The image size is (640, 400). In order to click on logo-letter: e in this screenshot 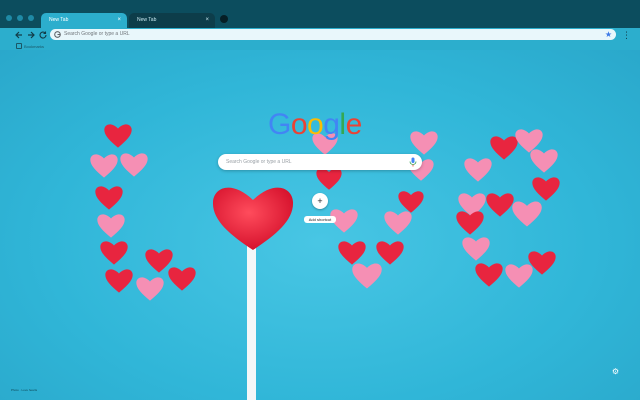, I will do `click(354, 124)`.